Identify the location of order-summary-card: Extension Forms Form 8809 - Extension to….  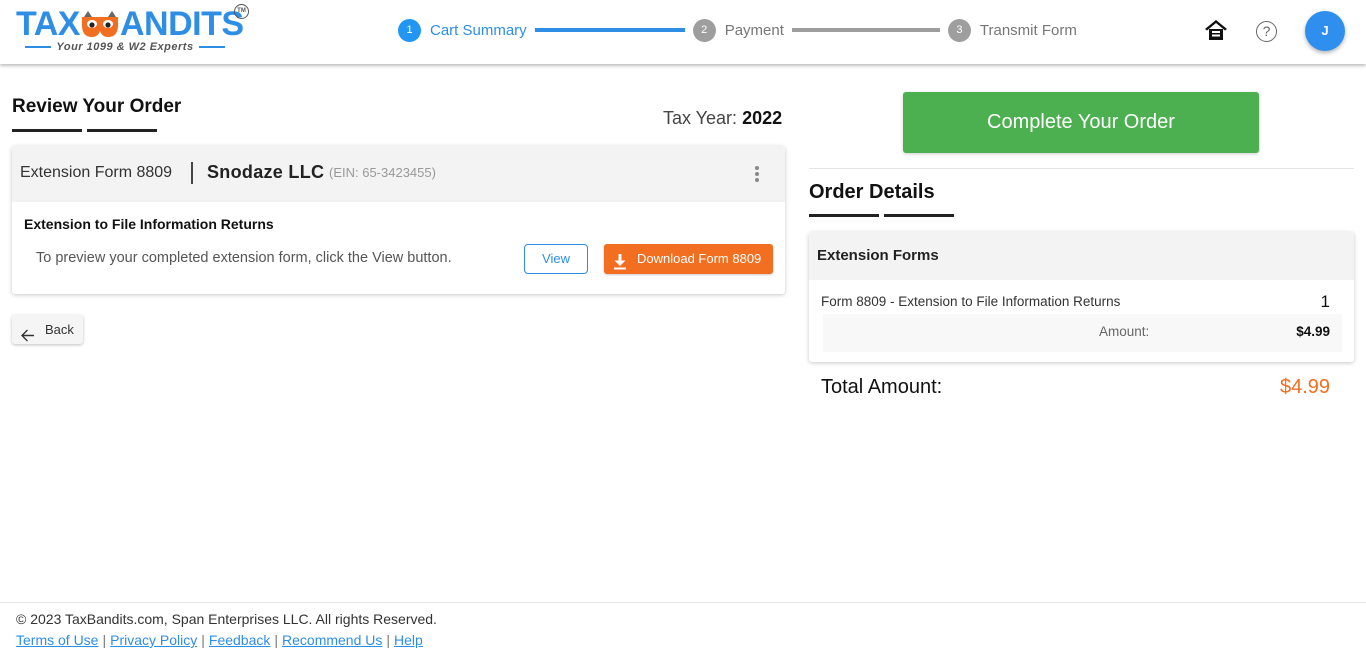
(1081, 297).